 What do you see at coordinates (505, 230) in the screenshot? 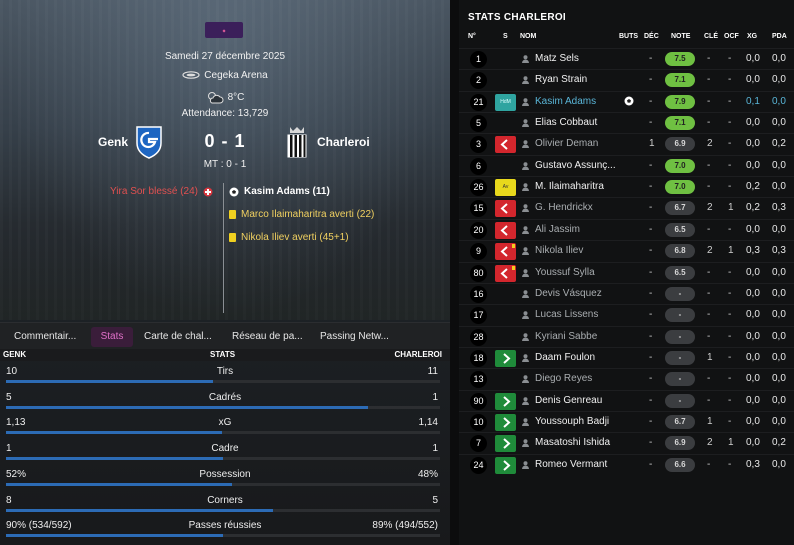
I see `substituted-out-badge` at bounding box center [505, 230].